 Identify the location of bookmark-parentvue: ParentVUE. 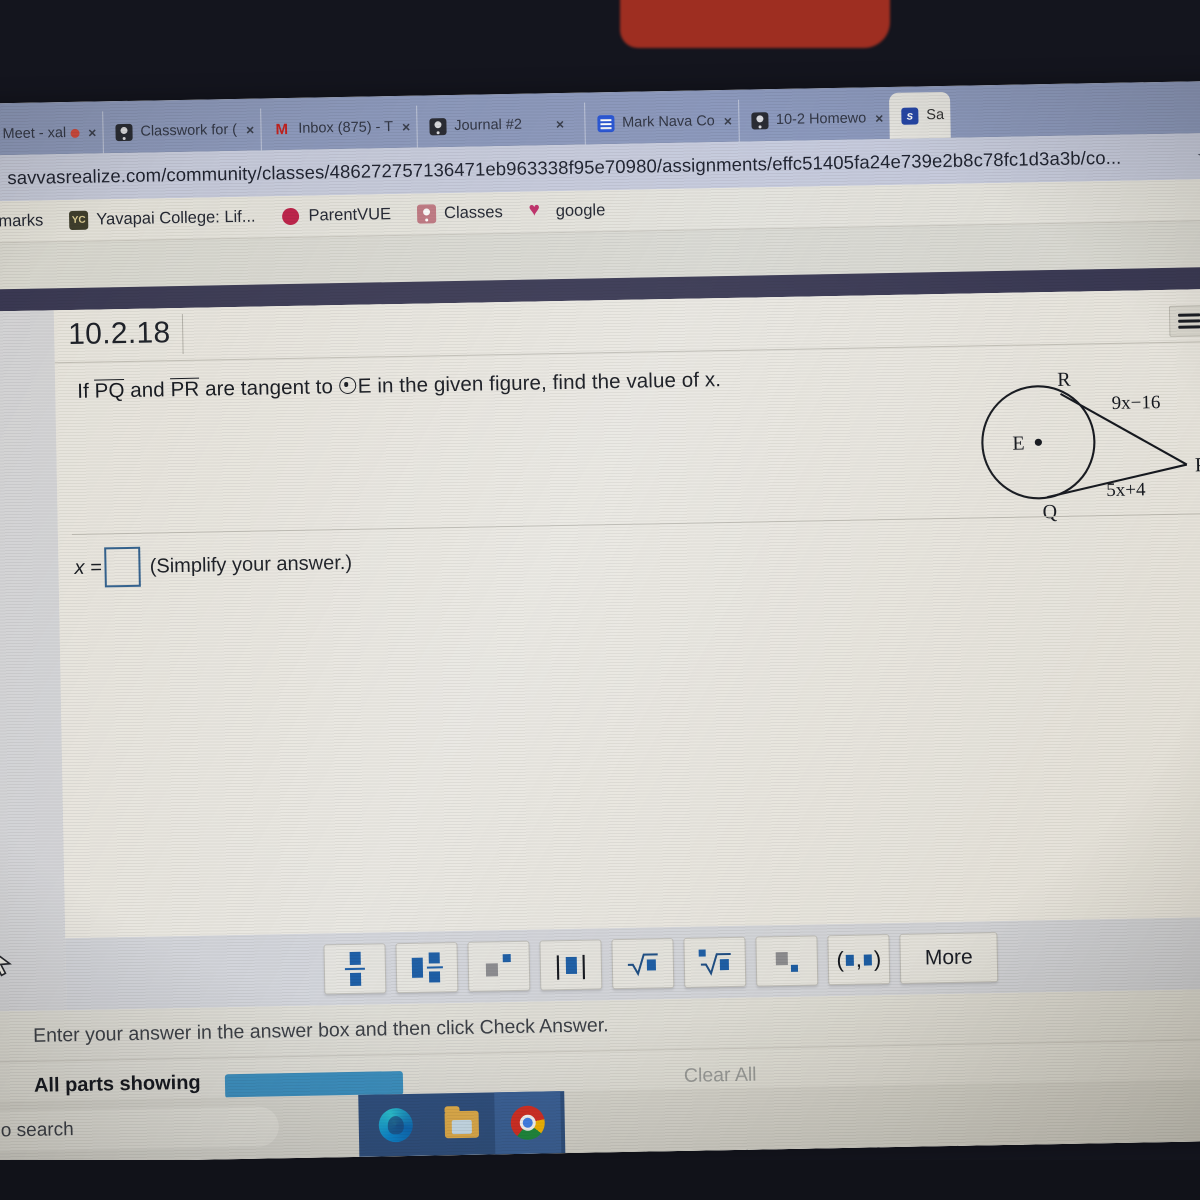
(336, 215).